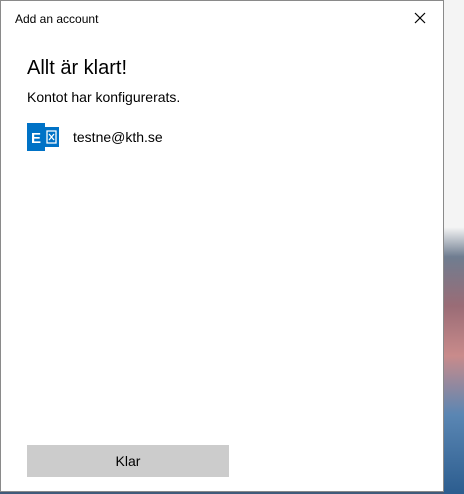 Image resolution: width=464 pixels, height=494 pixels. What do you see at coordinates (77, 68) in the screenshot?
I see `page-heading: Allt är klart!` at bounding box center [77, 68].